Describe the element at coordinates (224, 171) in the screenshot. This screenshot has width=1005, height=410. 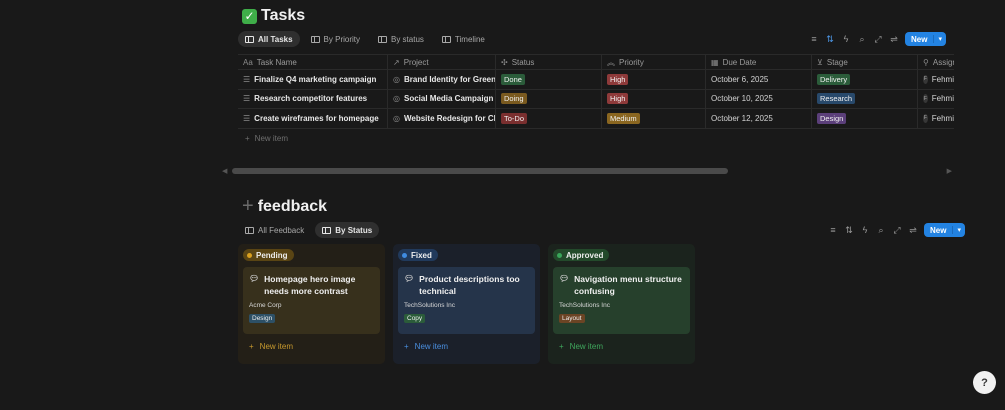
I see `scroll-left-icon: ◀` at that location.